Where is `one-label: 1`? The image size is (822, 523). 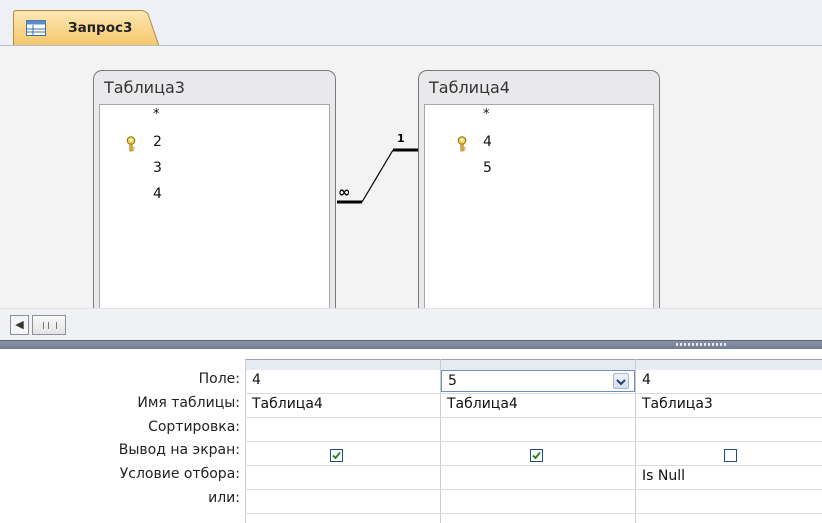 one-label: 1 is located at coordinates (401, 138).